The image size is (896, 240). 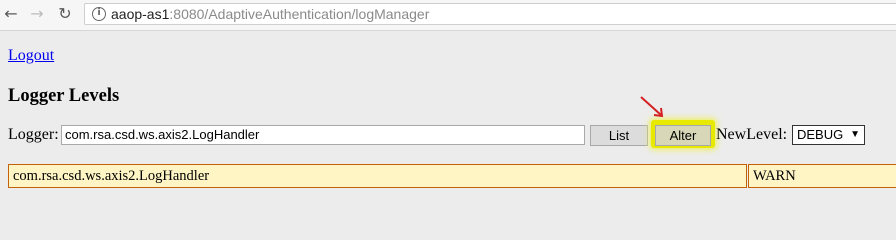 I want to click on forward-arrow-icon: →, so click(x=37, y=14).